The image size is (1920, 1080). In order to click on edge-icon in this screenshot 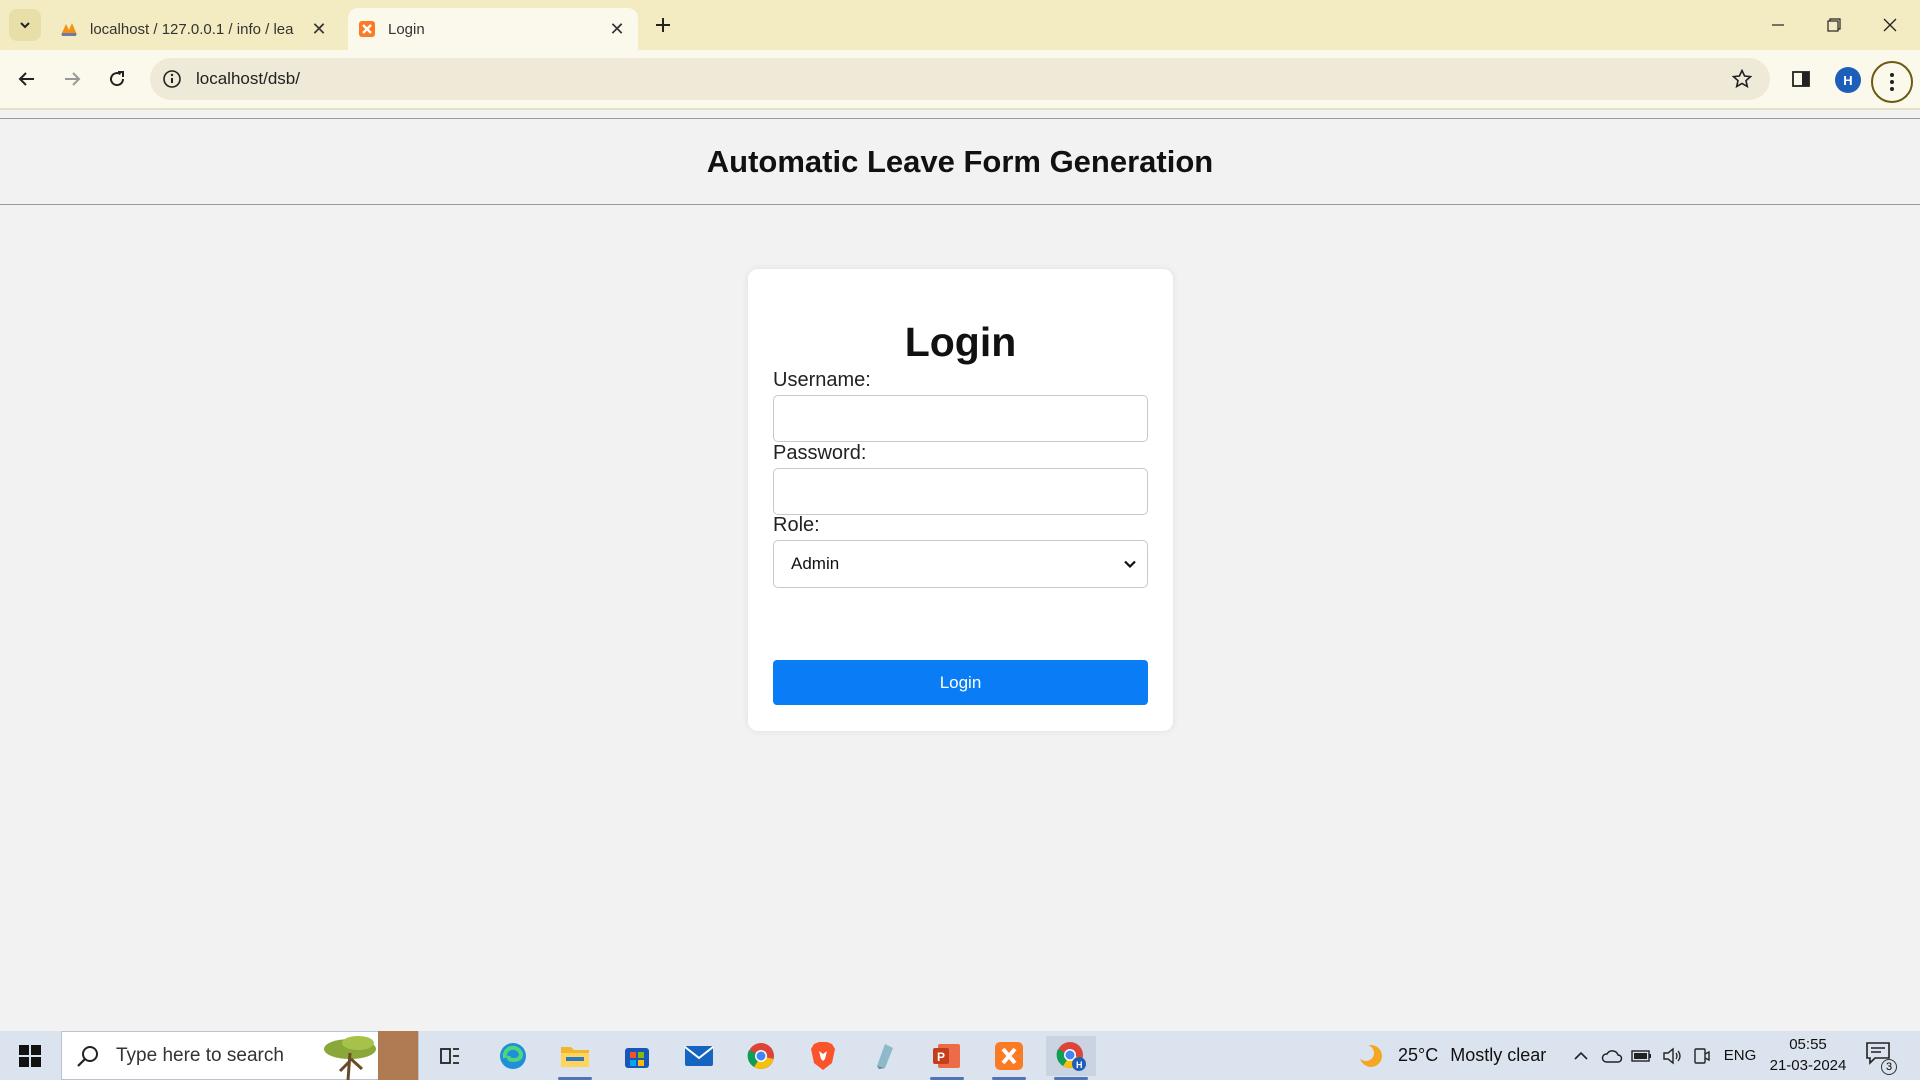, I will do `click(513, 1056)`.